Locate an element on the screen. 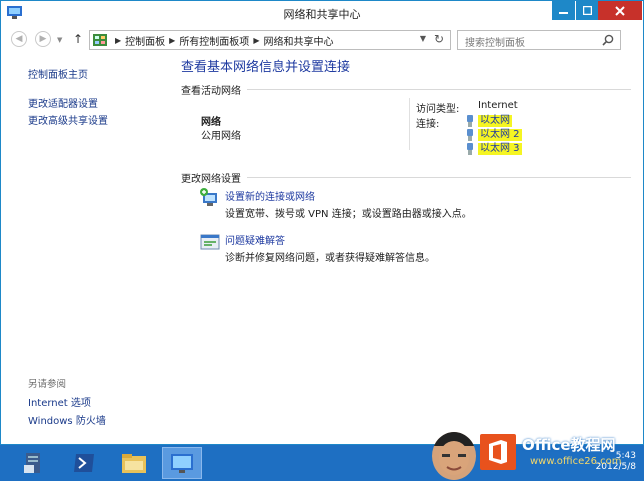 The height and width of the screenshot is (481, 644). watermark-brand: Office教程网 is located at coordinates (569, 445).